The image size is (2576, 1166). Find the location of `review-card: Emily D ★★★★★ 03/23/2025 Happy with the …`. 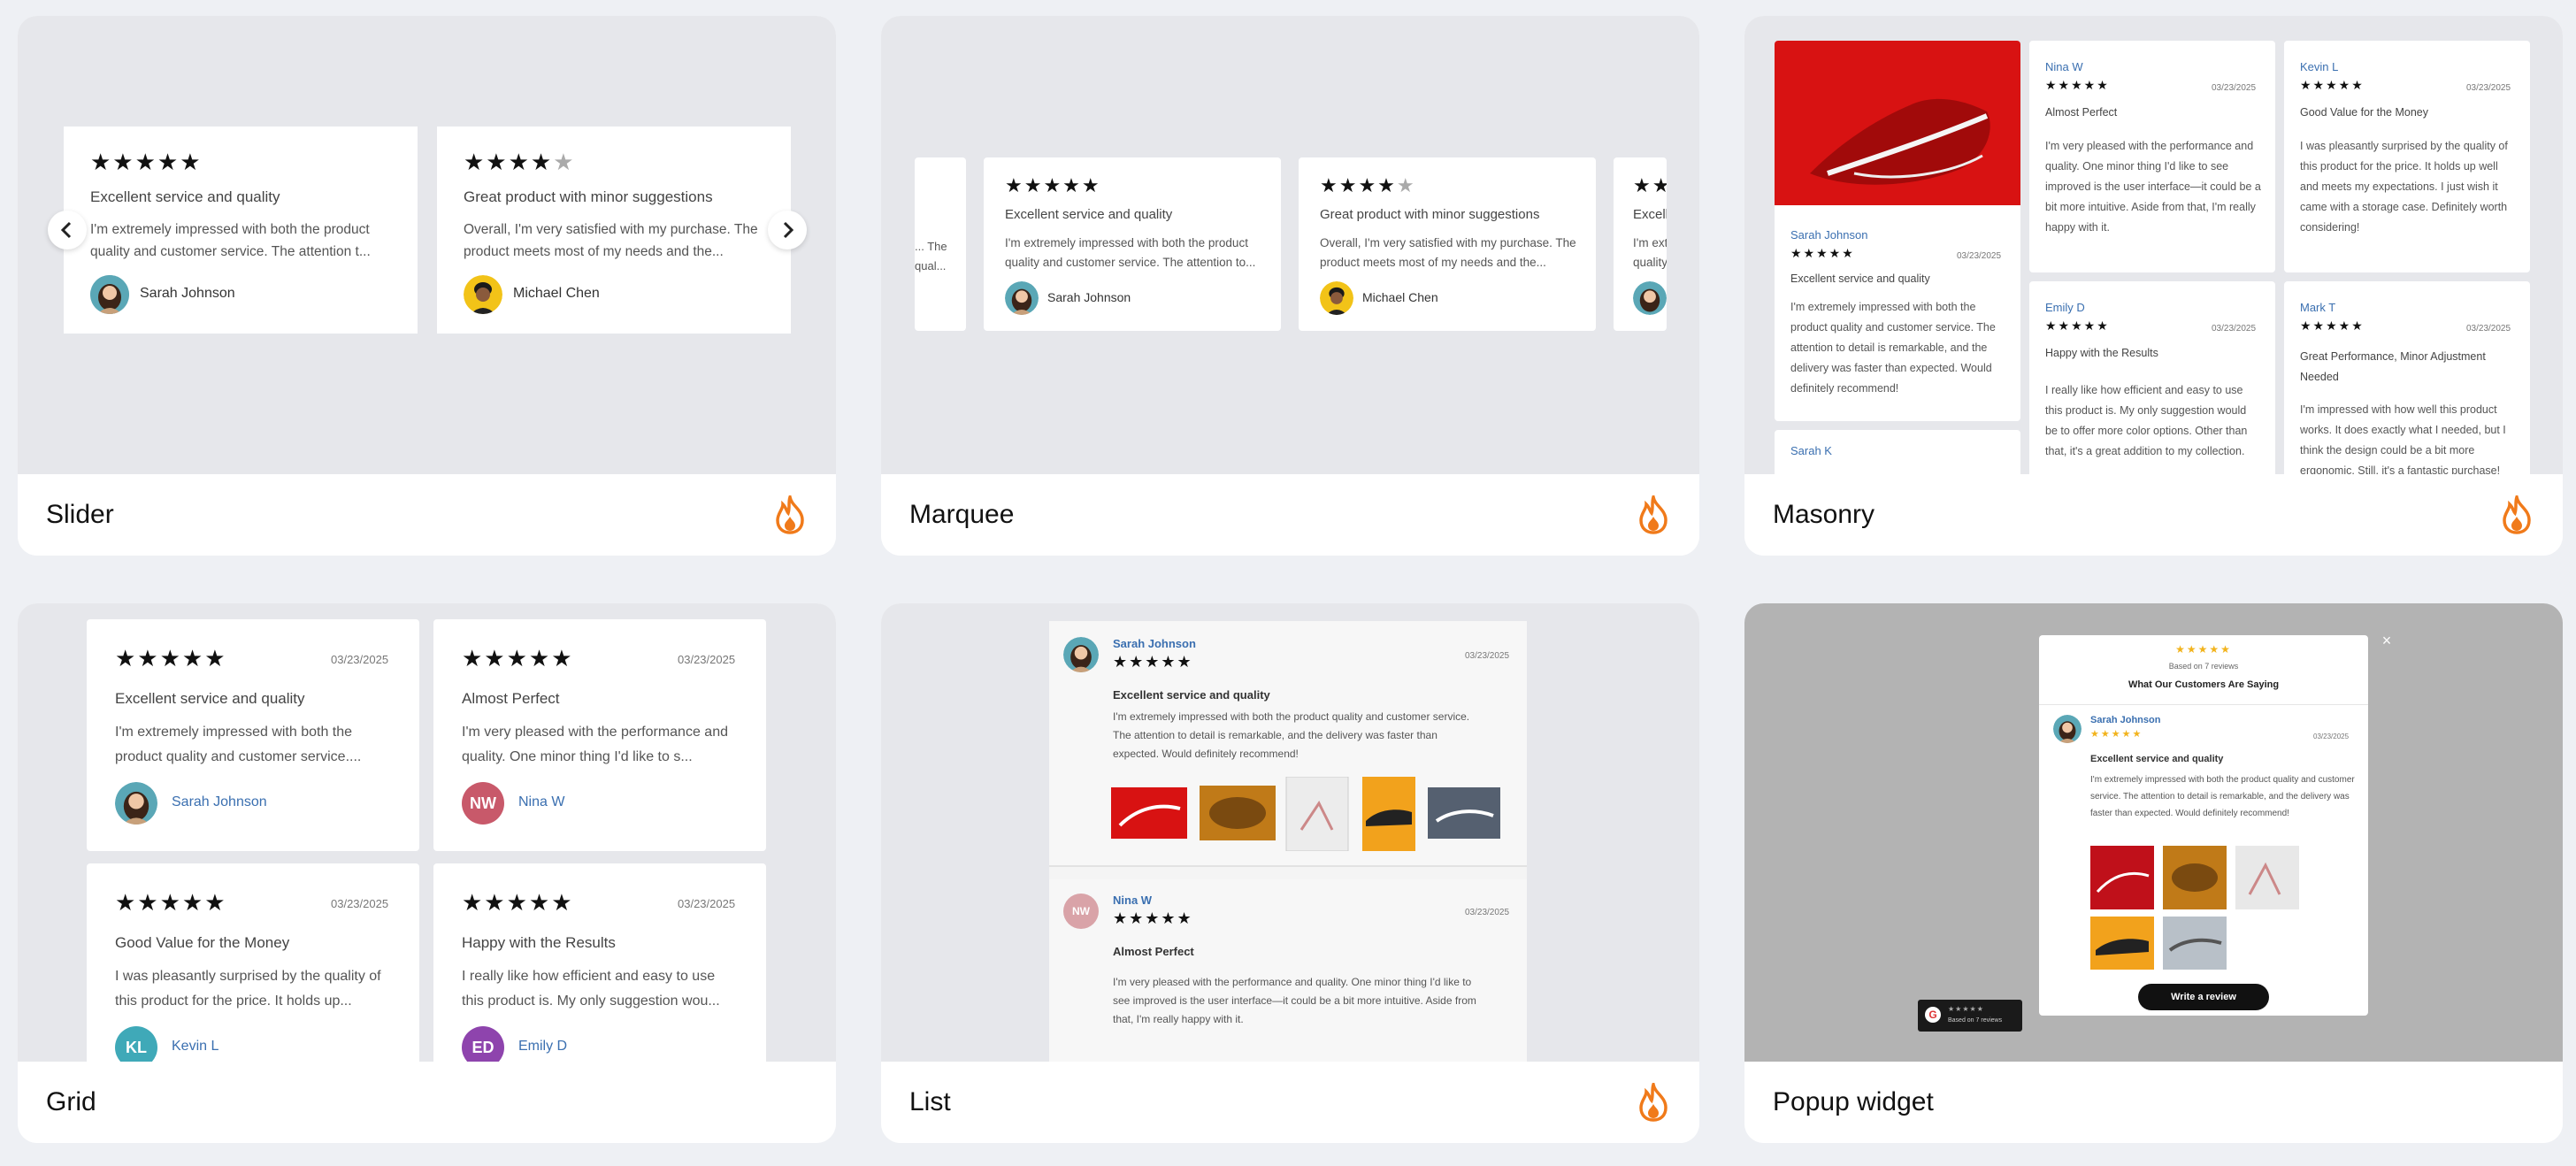

review-card: Emily D ★★★★★ 03/23/2025 Happy with the … is located at coordinates (2152, 377).